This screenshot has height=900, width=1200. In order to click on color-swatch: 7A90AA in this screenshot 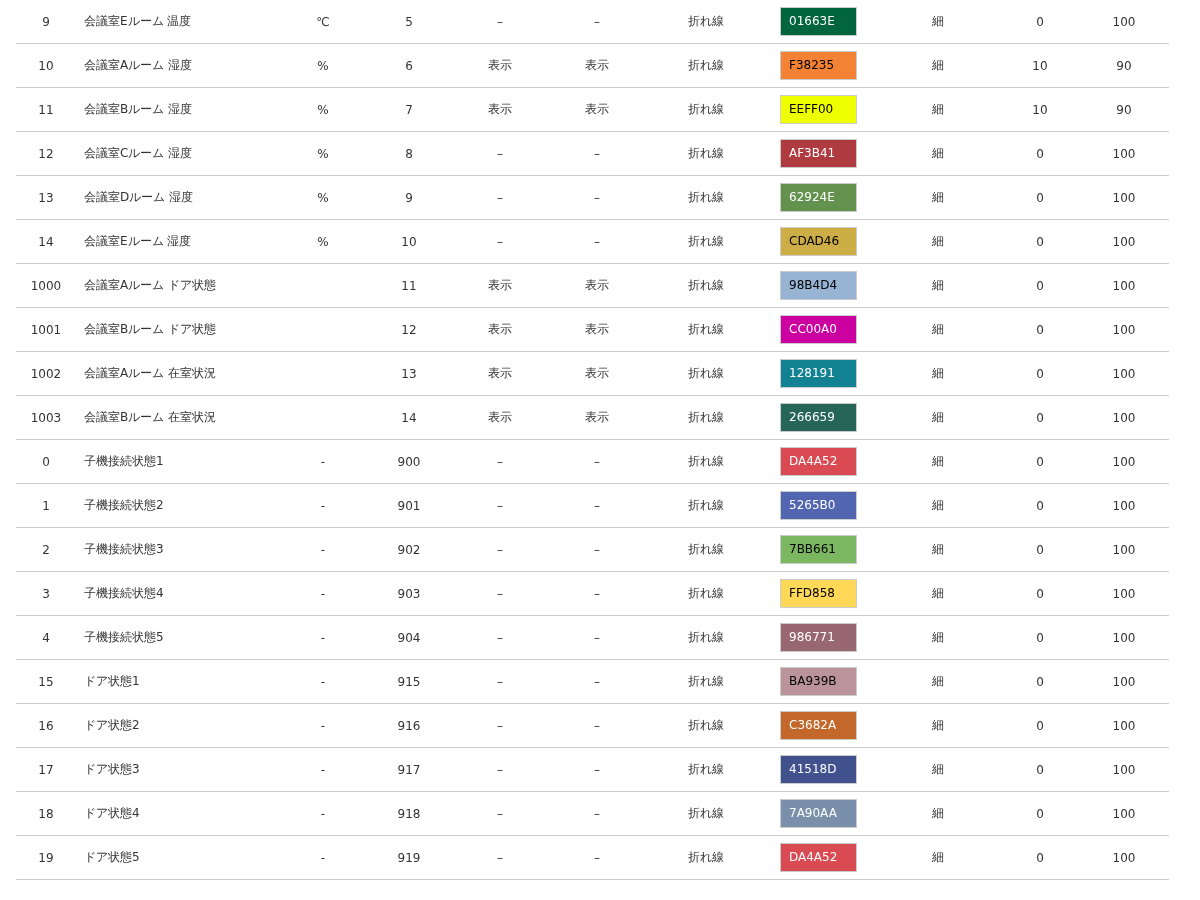, I will do `click(818, 813)`.